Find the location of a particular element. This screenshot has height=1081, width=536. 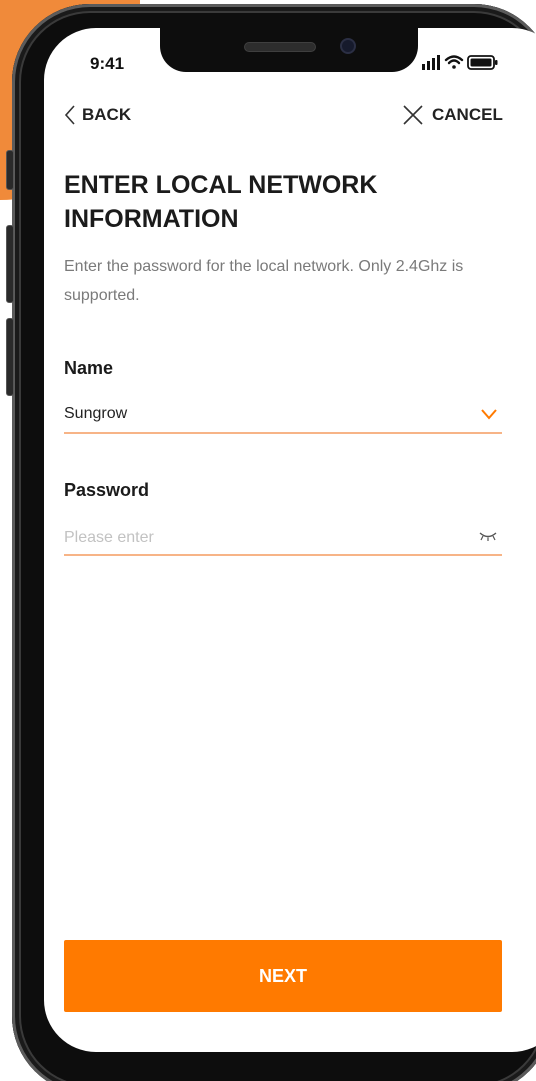

chevron-down-icon is located at coordinates (489, 414).